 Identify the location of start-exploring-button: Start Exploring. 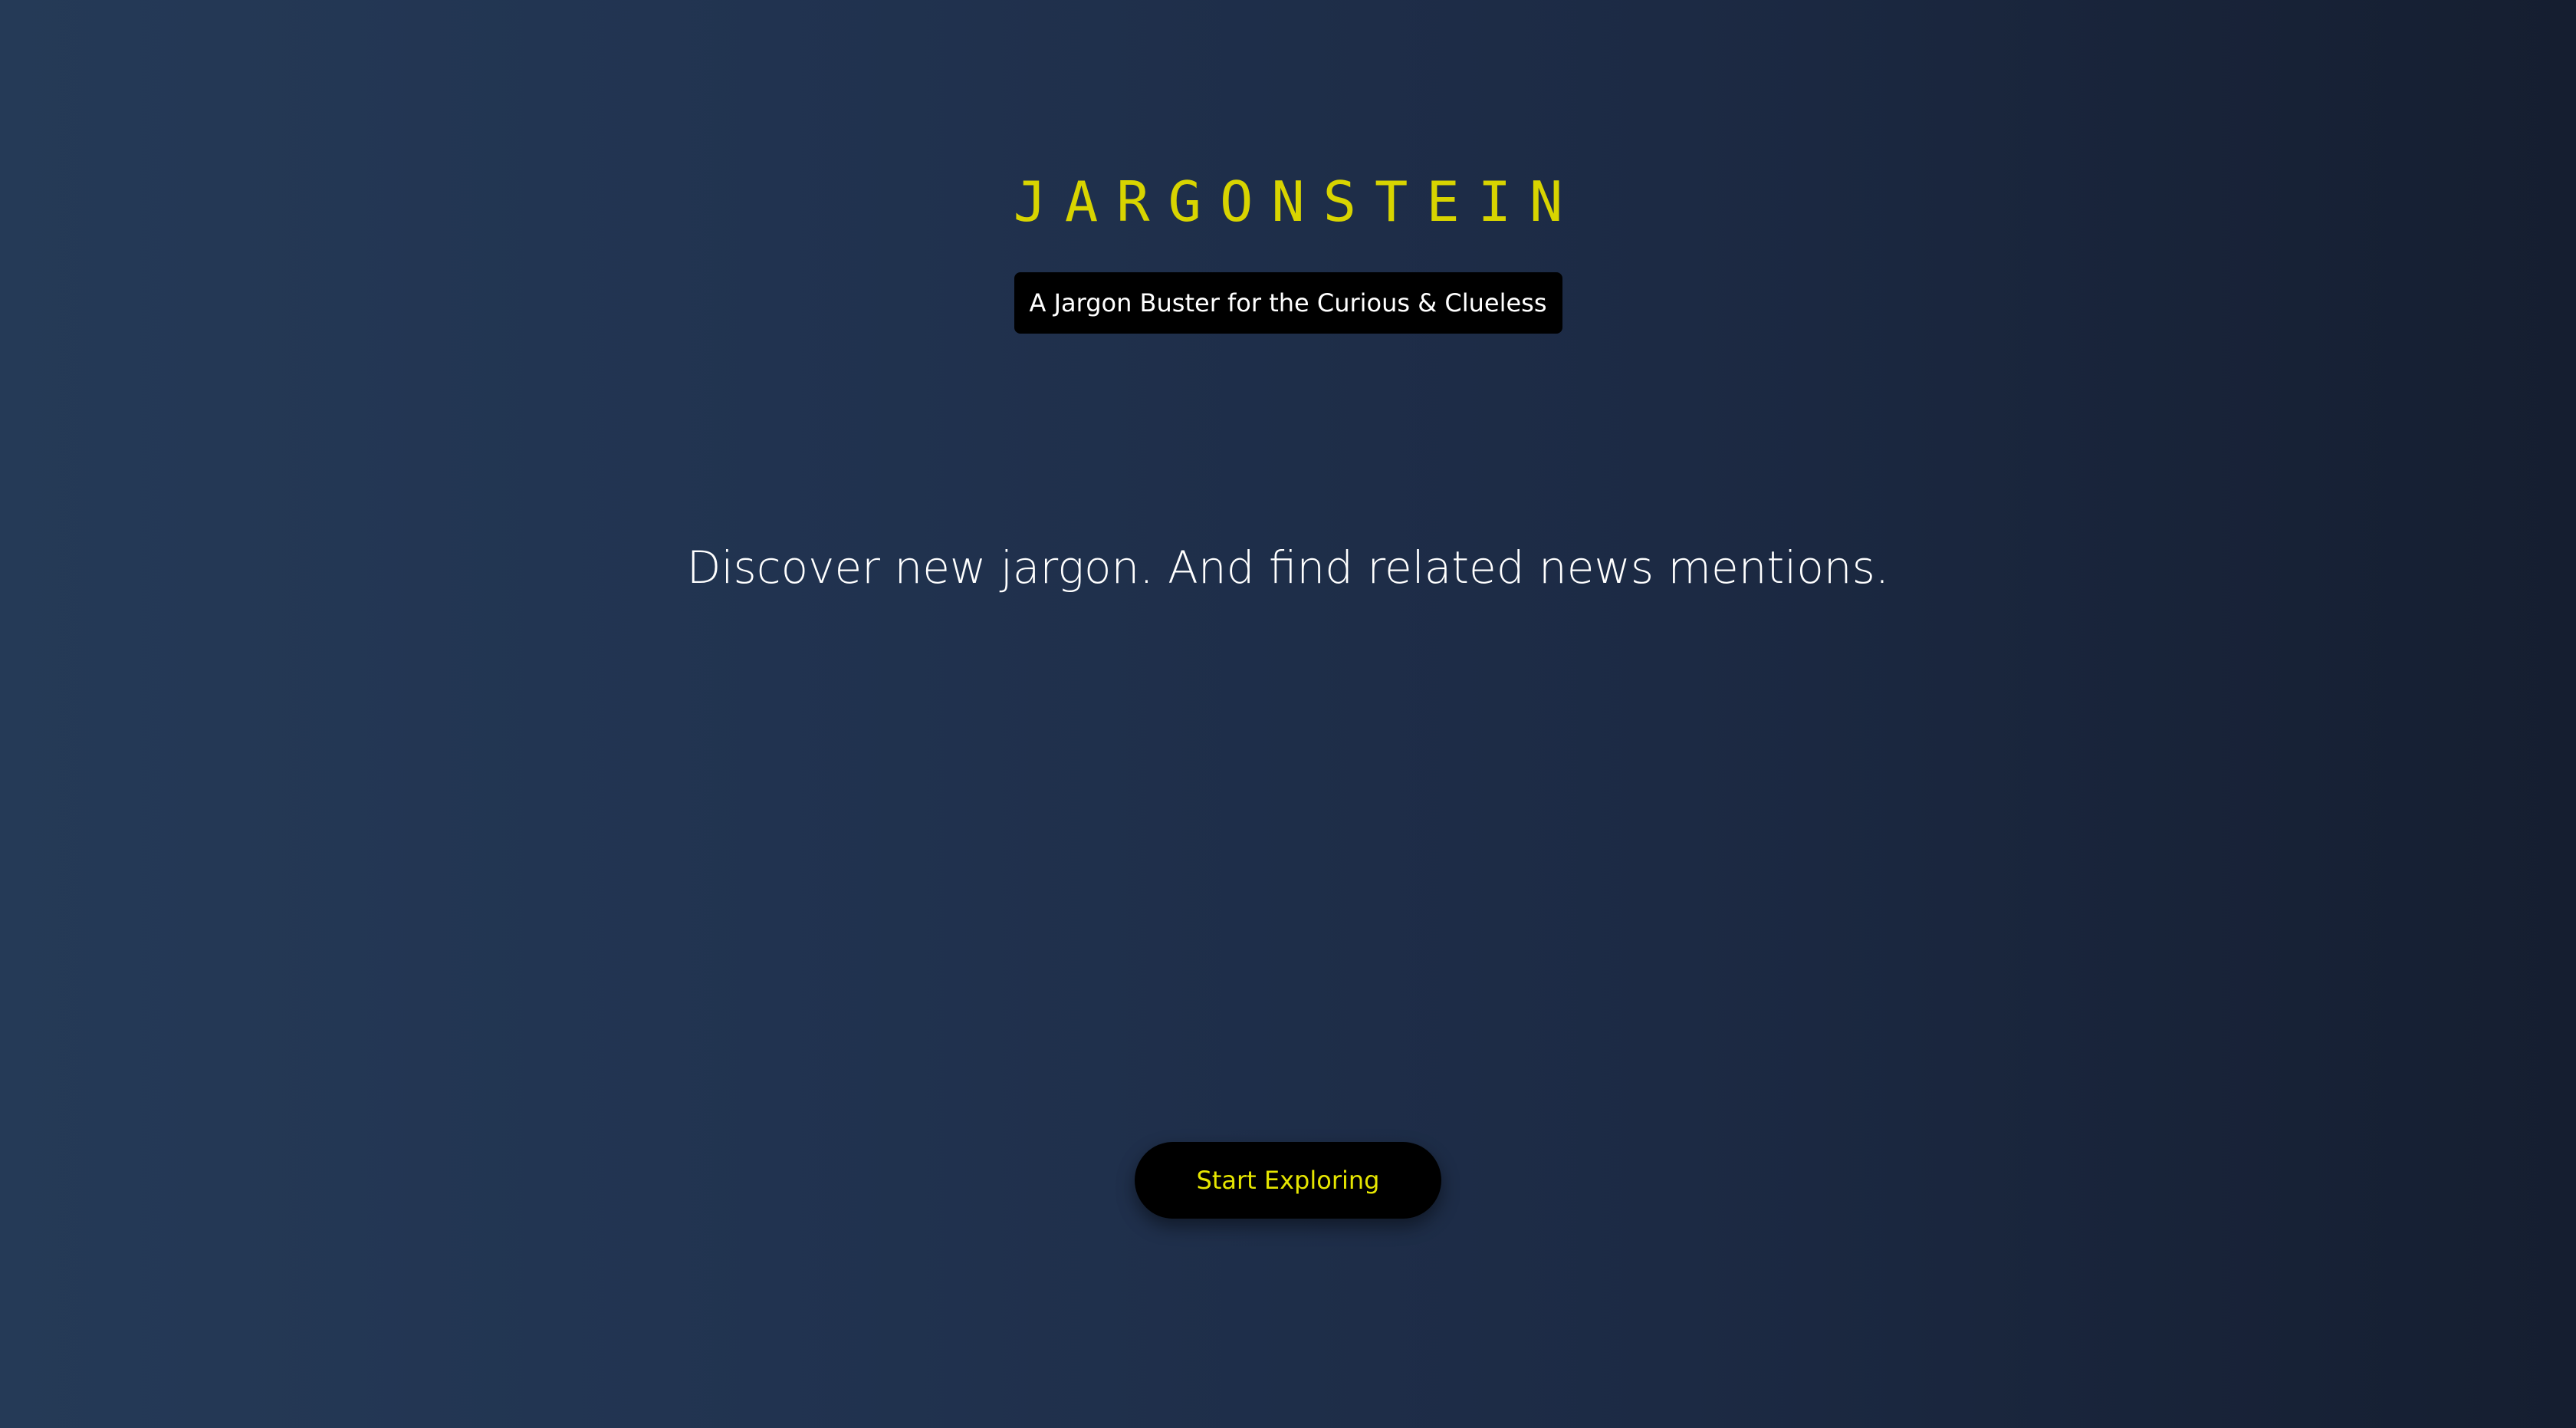
(1288, 1180).